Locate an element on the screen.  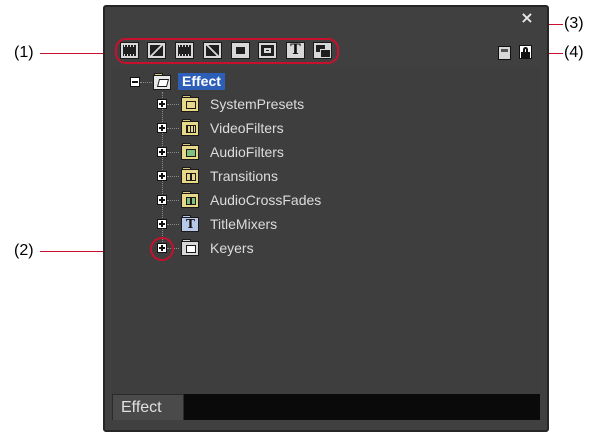
title-folder-icon: T is located at coordinates (190, 223).